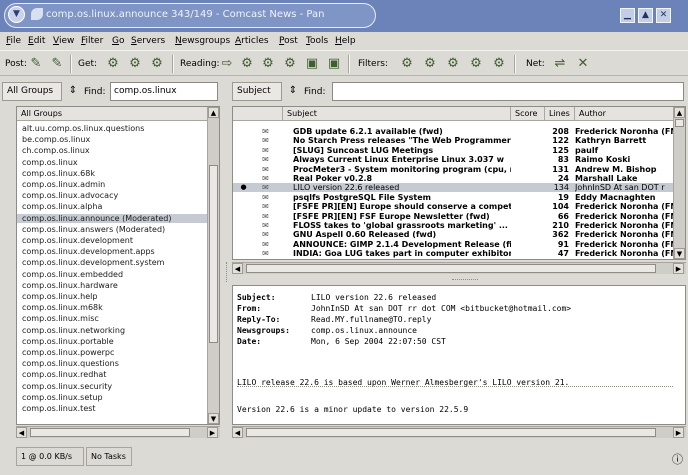  What do you see at coordinates (60, 318) in the screenshot?
I see `group-list-item: comp.os.linux.misc` at bounding box center [60, 318].